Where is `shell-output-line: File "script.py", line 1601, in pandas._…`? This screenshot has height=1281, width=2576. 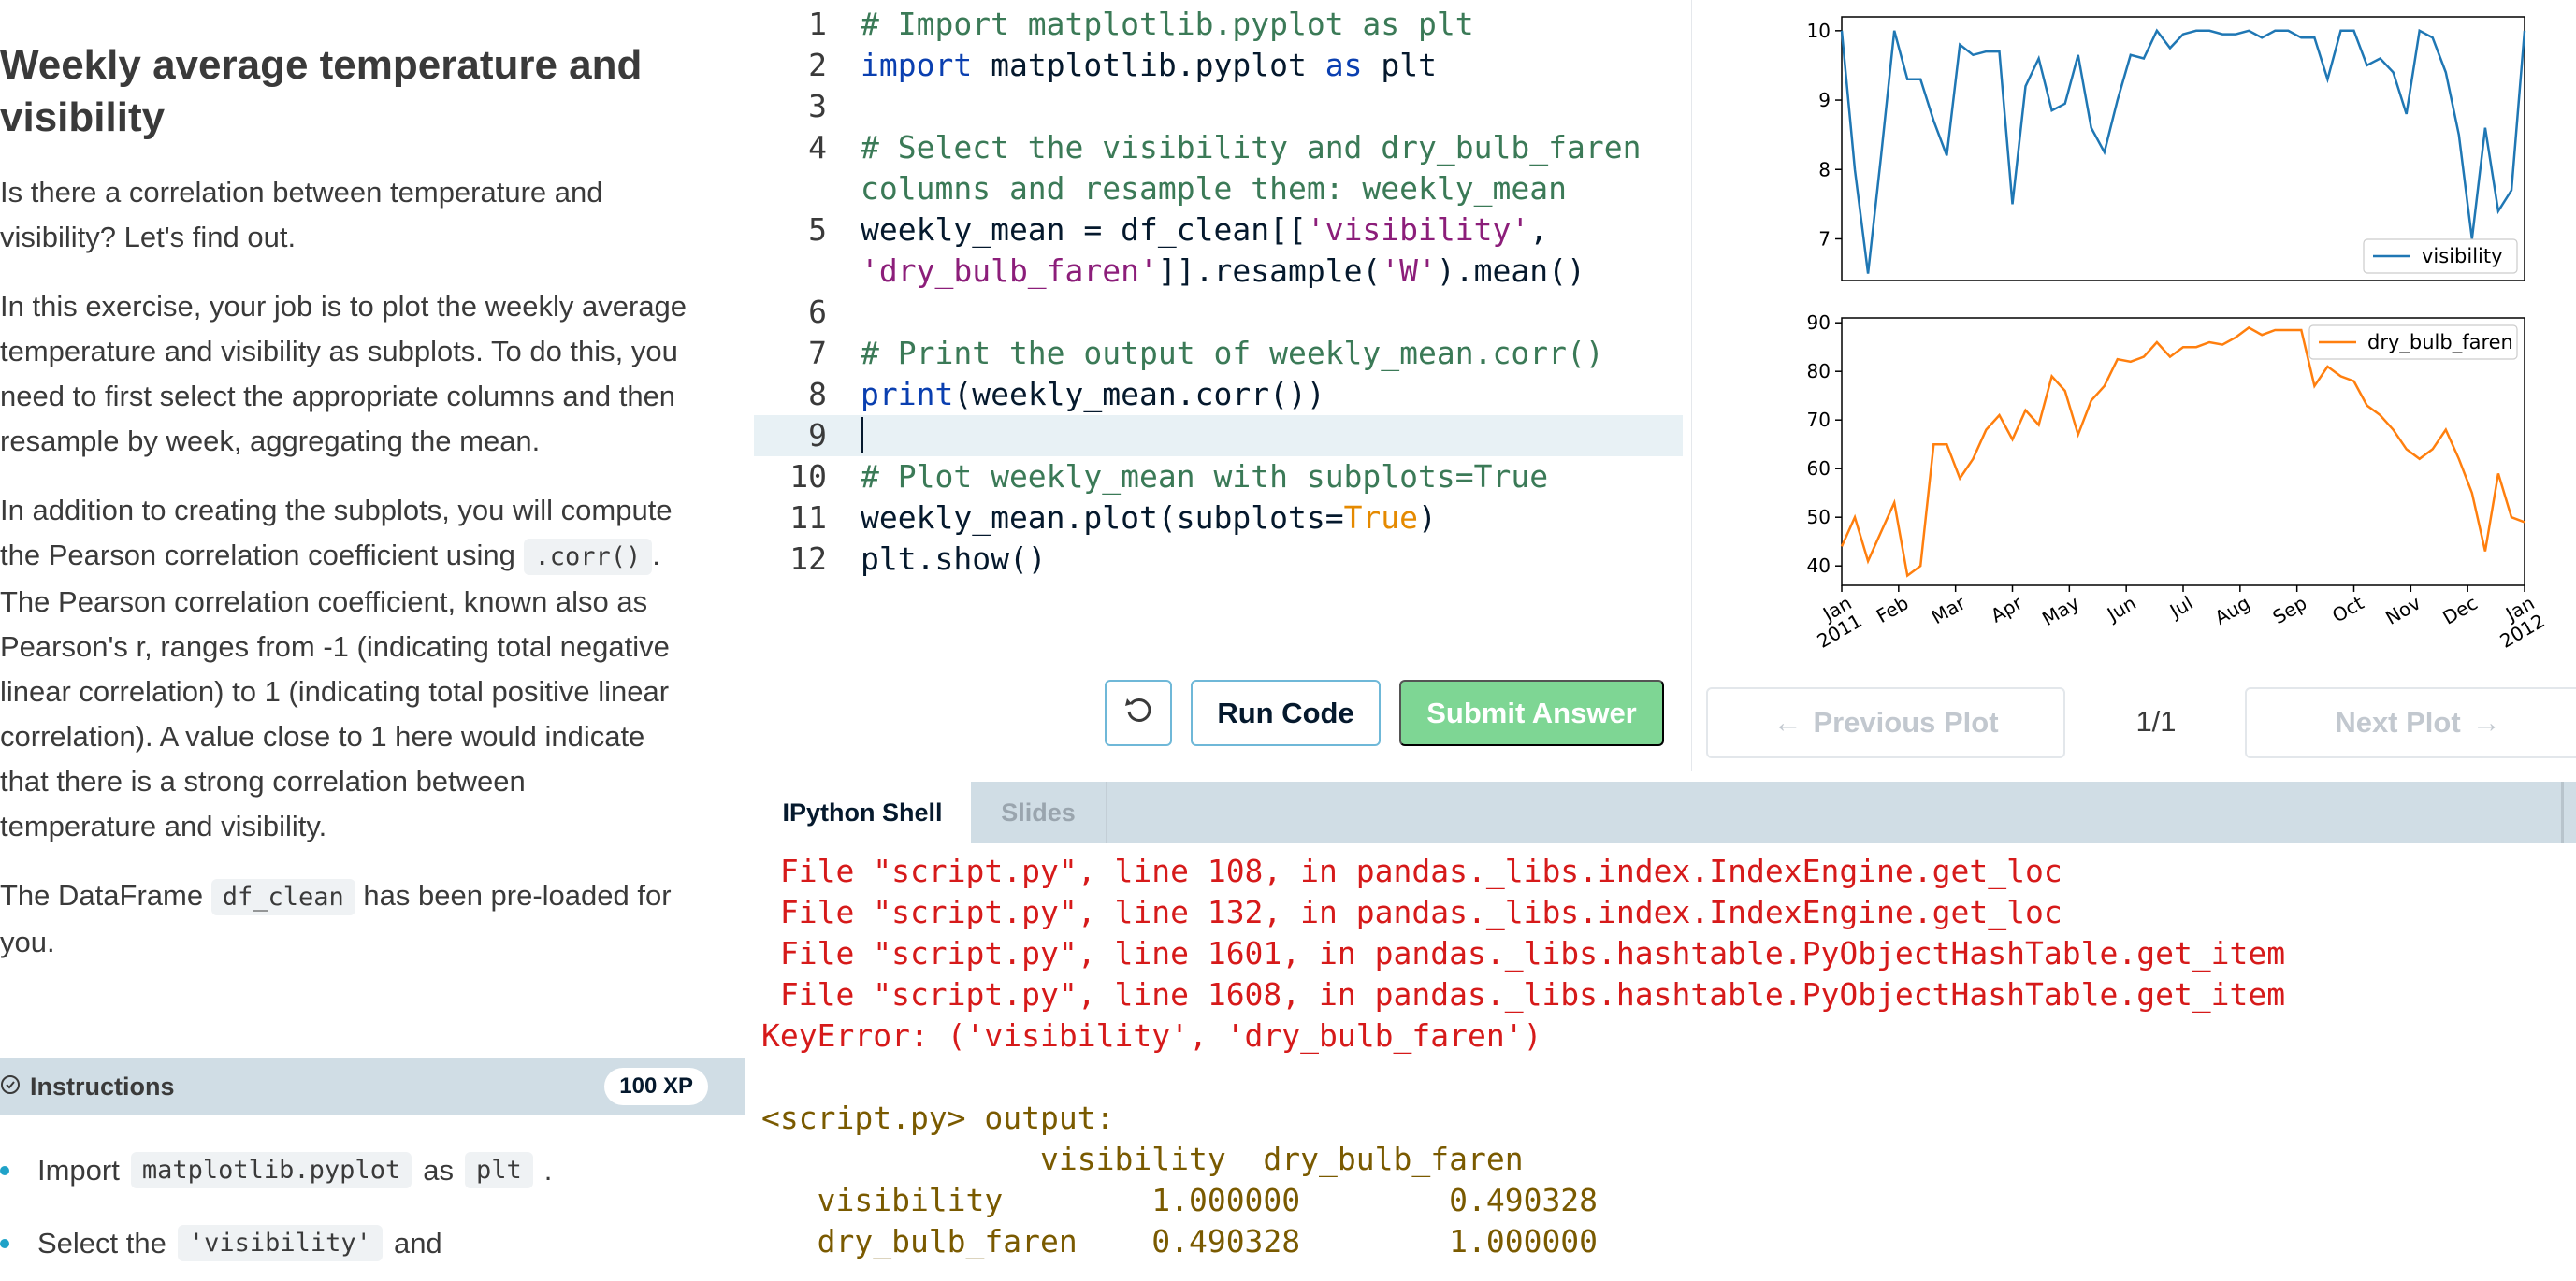 shell-output-line: File "script.py", line 1601, in pandas._… is located at coordinates (1523, 954).